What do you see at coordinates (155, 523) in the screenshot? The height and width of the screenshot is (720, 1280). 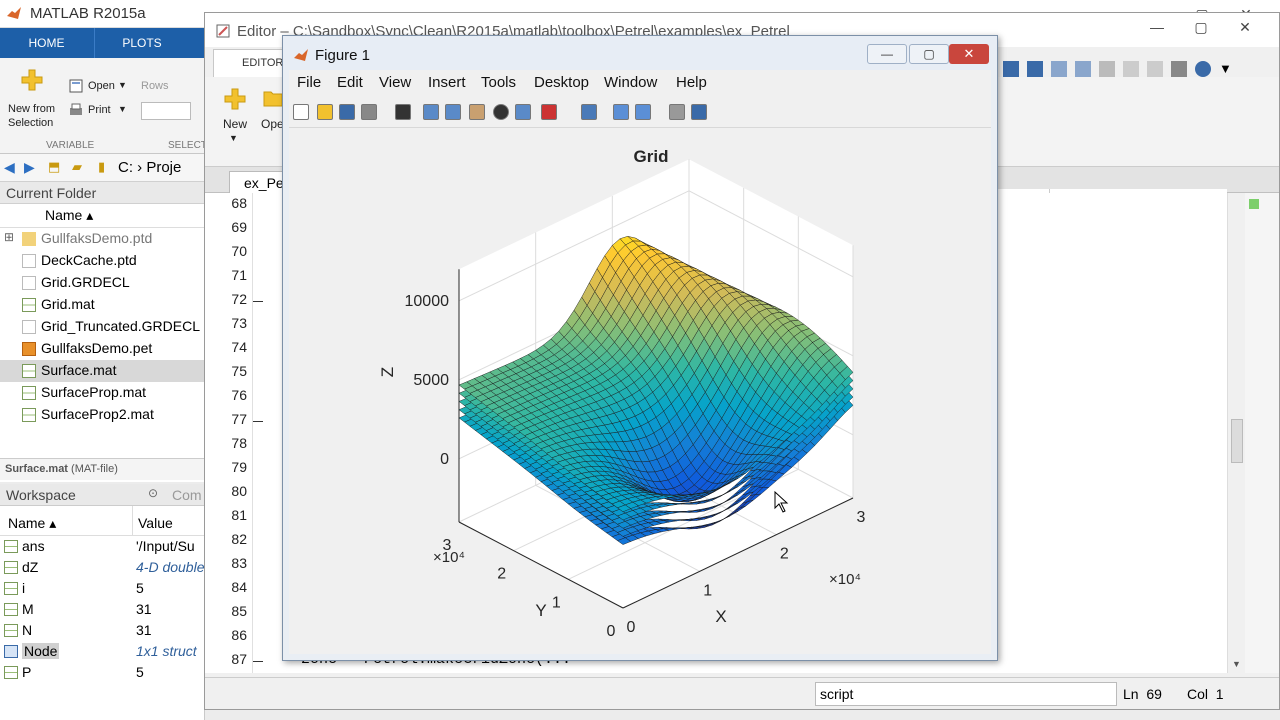 I see `ws-value-column-header: Value` at bounding box center [155, 523].